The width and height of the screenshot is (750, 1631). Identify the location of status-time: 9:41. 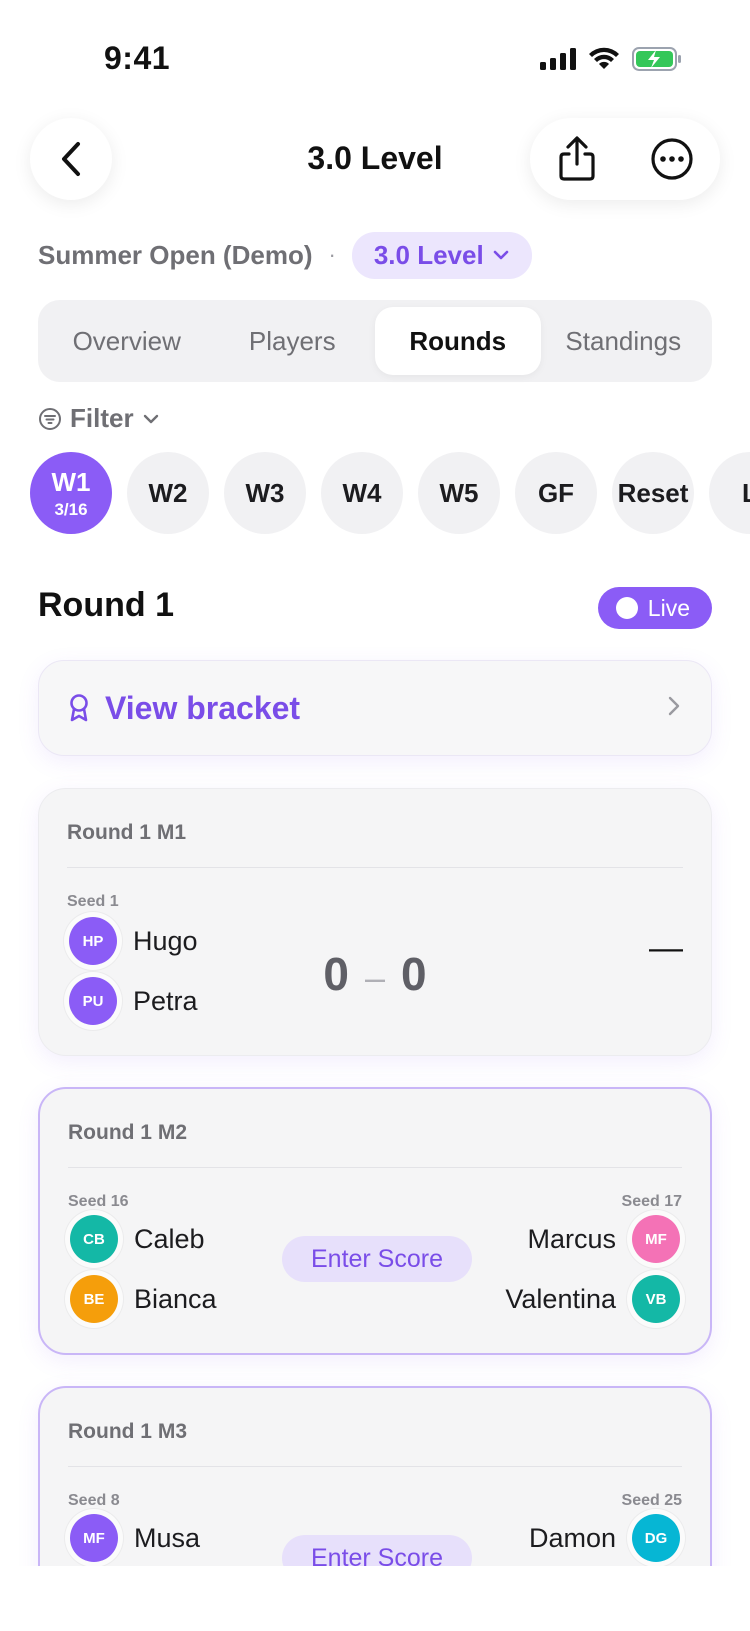
(137, 58).